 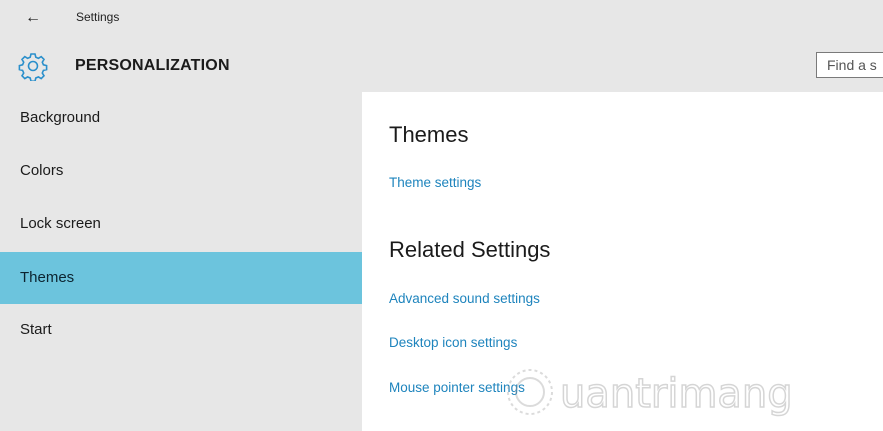 What do you see at coordinates (435, 182) in the screenshot?
I see `theme-settings-link: Theme settings` at bounding box center [435, 182].